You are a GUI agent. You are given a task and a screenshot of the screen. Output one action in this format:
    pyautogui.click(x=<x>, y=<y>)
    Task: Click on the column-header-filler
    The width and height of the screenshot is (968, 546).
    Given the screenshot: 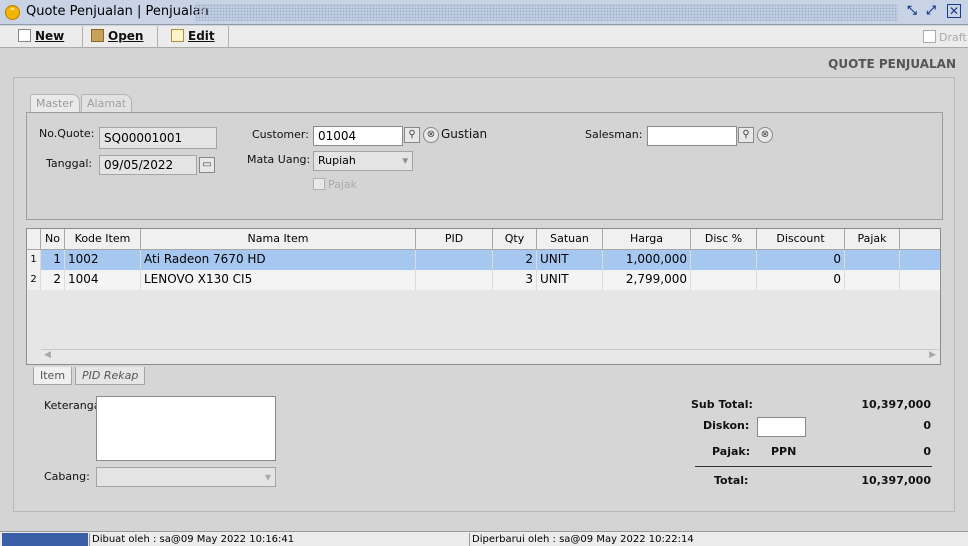 What is the action you would take?
    pyautogui.click(x=920, y=239)
    